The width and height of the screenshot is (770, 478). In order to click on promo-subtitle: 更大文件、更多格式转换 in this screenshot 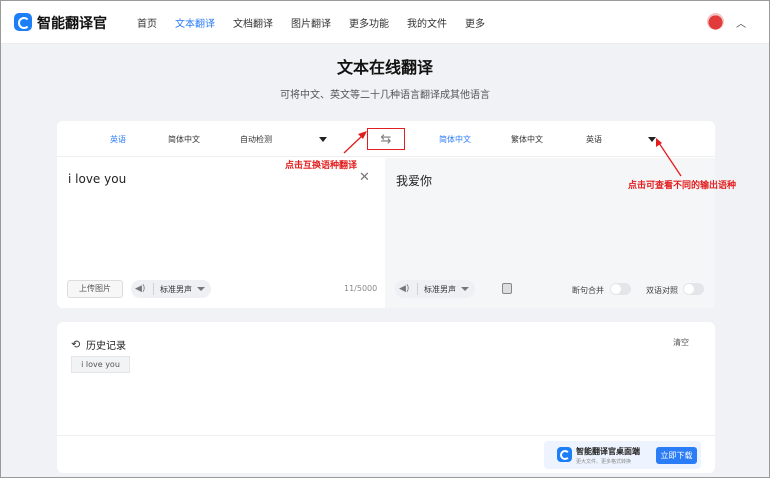, I will do `click(604, 462)`.